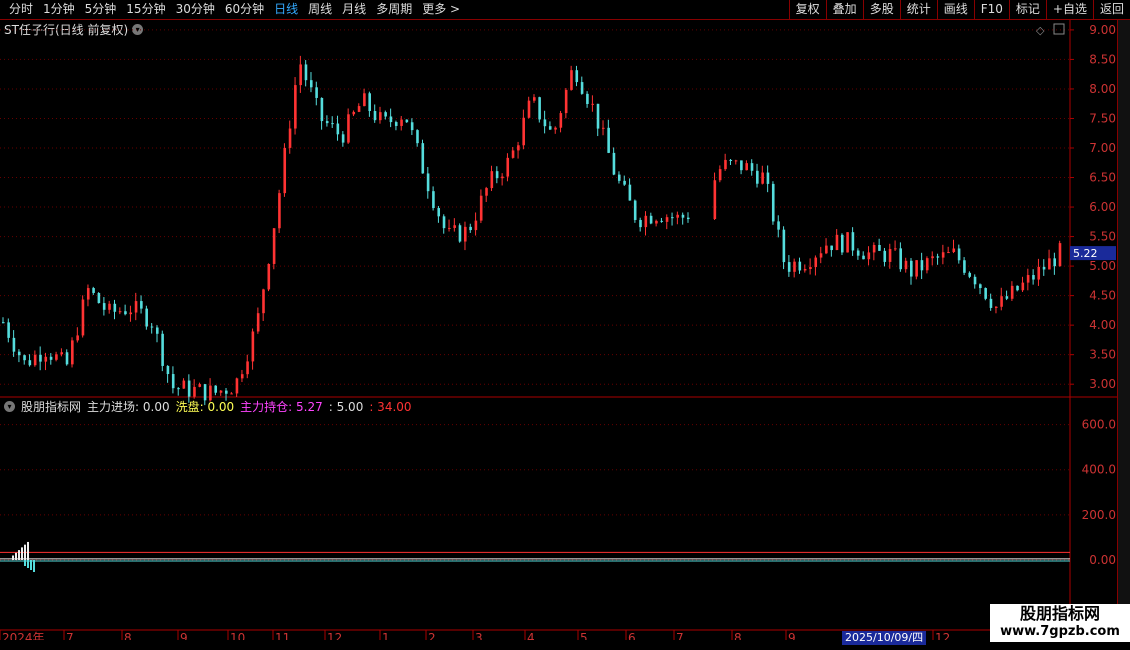 The height and width of the screenshot is (650, 1130). I want to click on tab-period-9: 多周期, so click(394, 9).